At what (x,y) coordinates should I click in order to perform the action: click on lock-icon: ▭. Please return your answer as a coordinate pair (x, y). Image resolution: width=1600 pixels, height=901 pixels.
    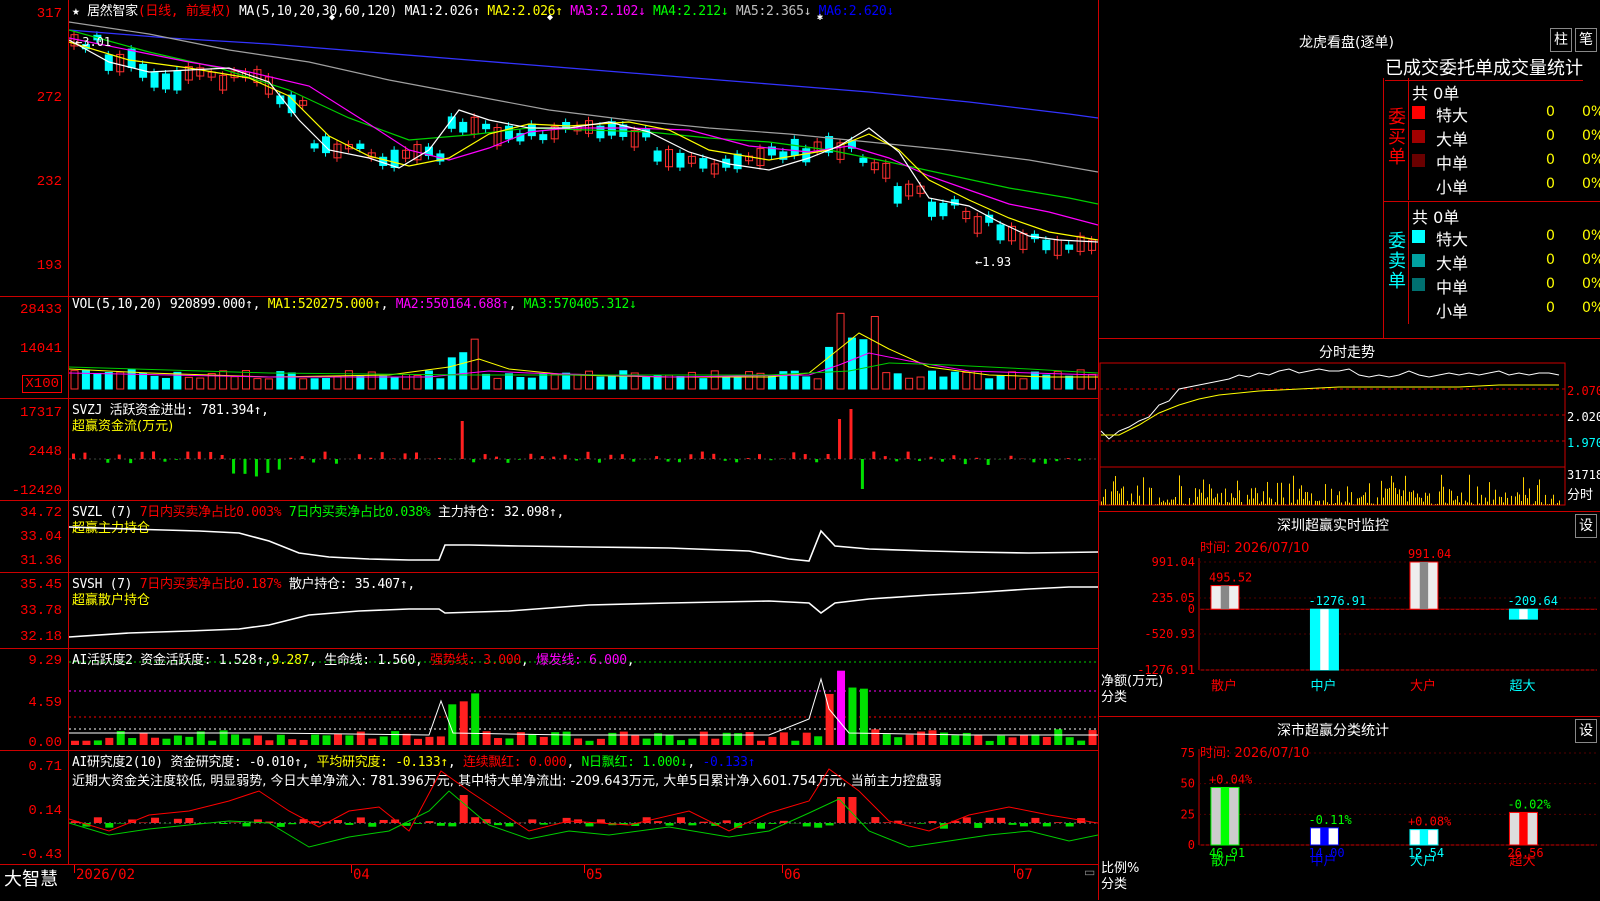
    Looking at the image, I should click on (1089, 872).